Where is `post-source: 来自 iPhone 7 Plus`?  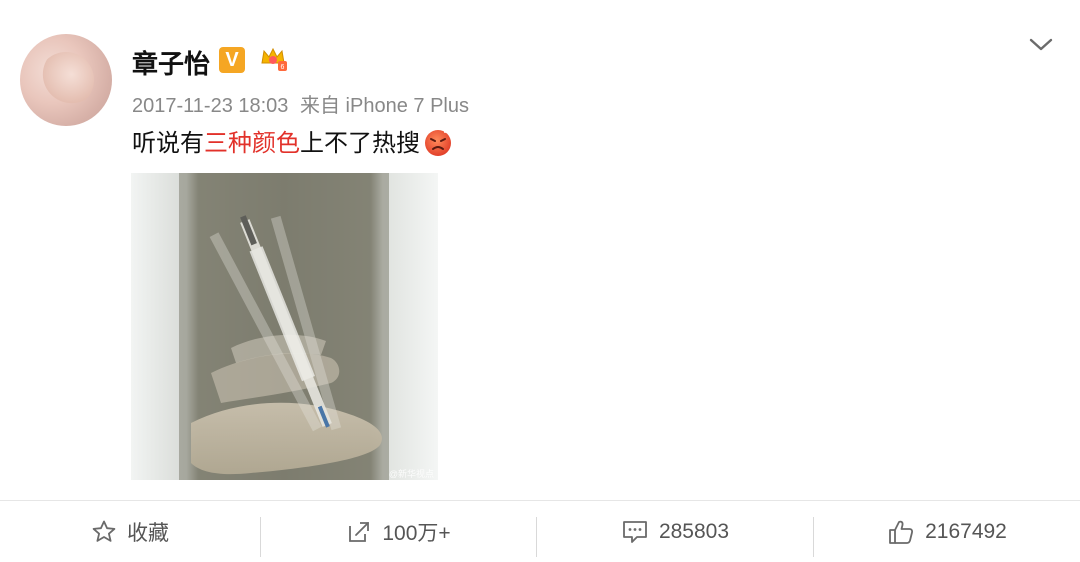 post-source: 来自 iPhone 7 Plus is located at coordinates (384, 106).